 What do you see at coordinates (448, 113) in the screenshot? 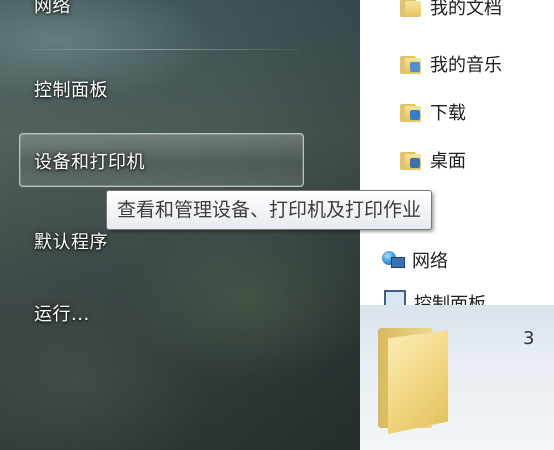
I see `nav-item-label: 下载` at bounding box center [448, 113].